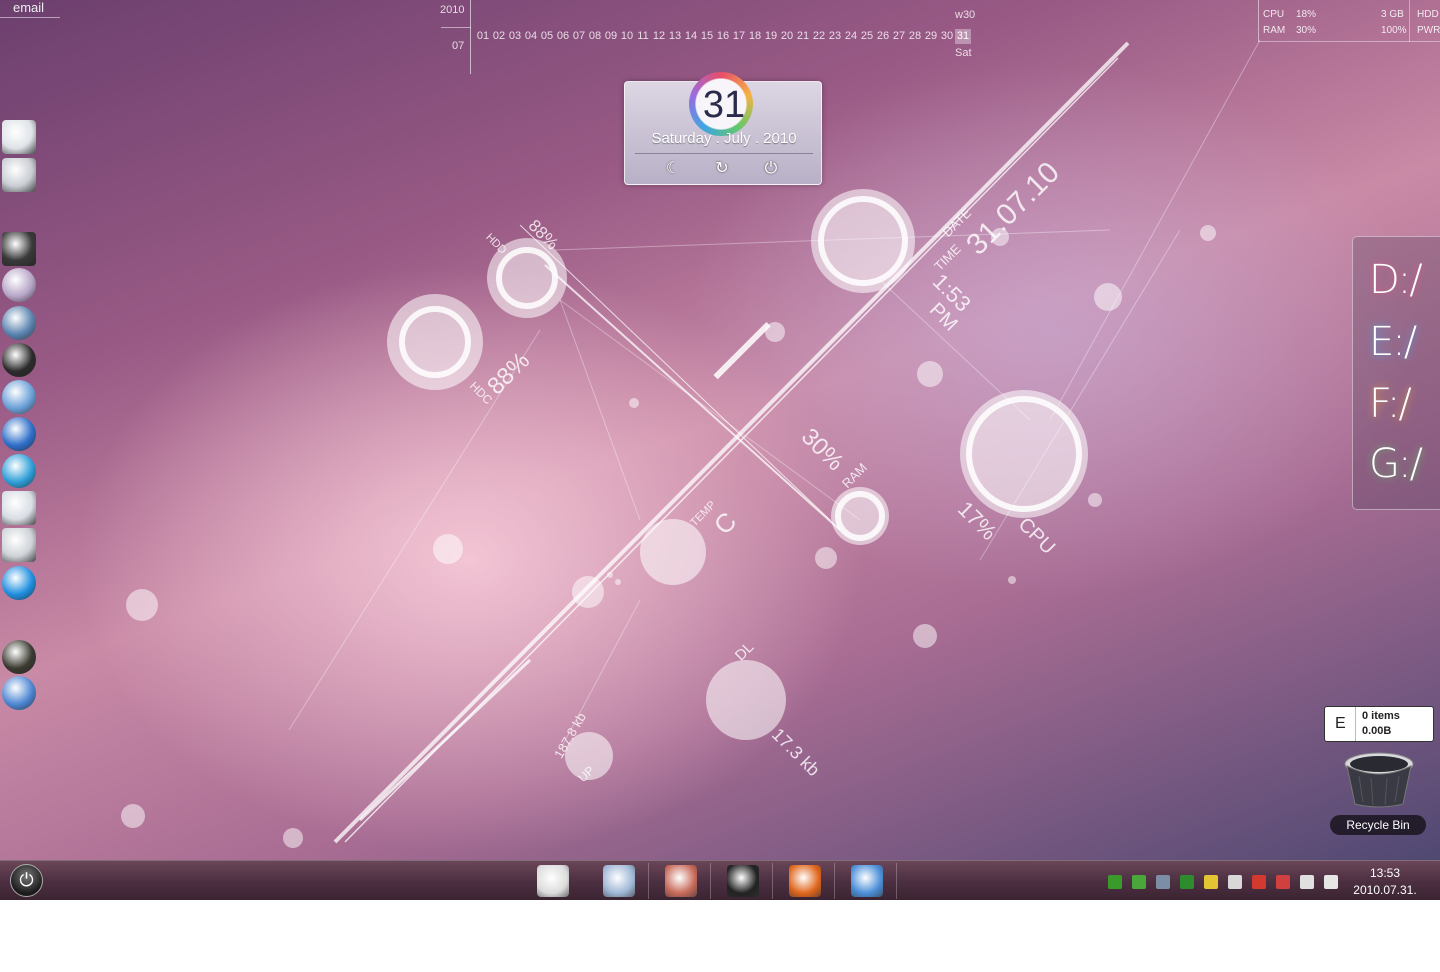 The image size is (1440, 972). Describe the element at coordinates (724, 138) in the screenshot. I see `date-full: Saturday . July . 2010` at that location.